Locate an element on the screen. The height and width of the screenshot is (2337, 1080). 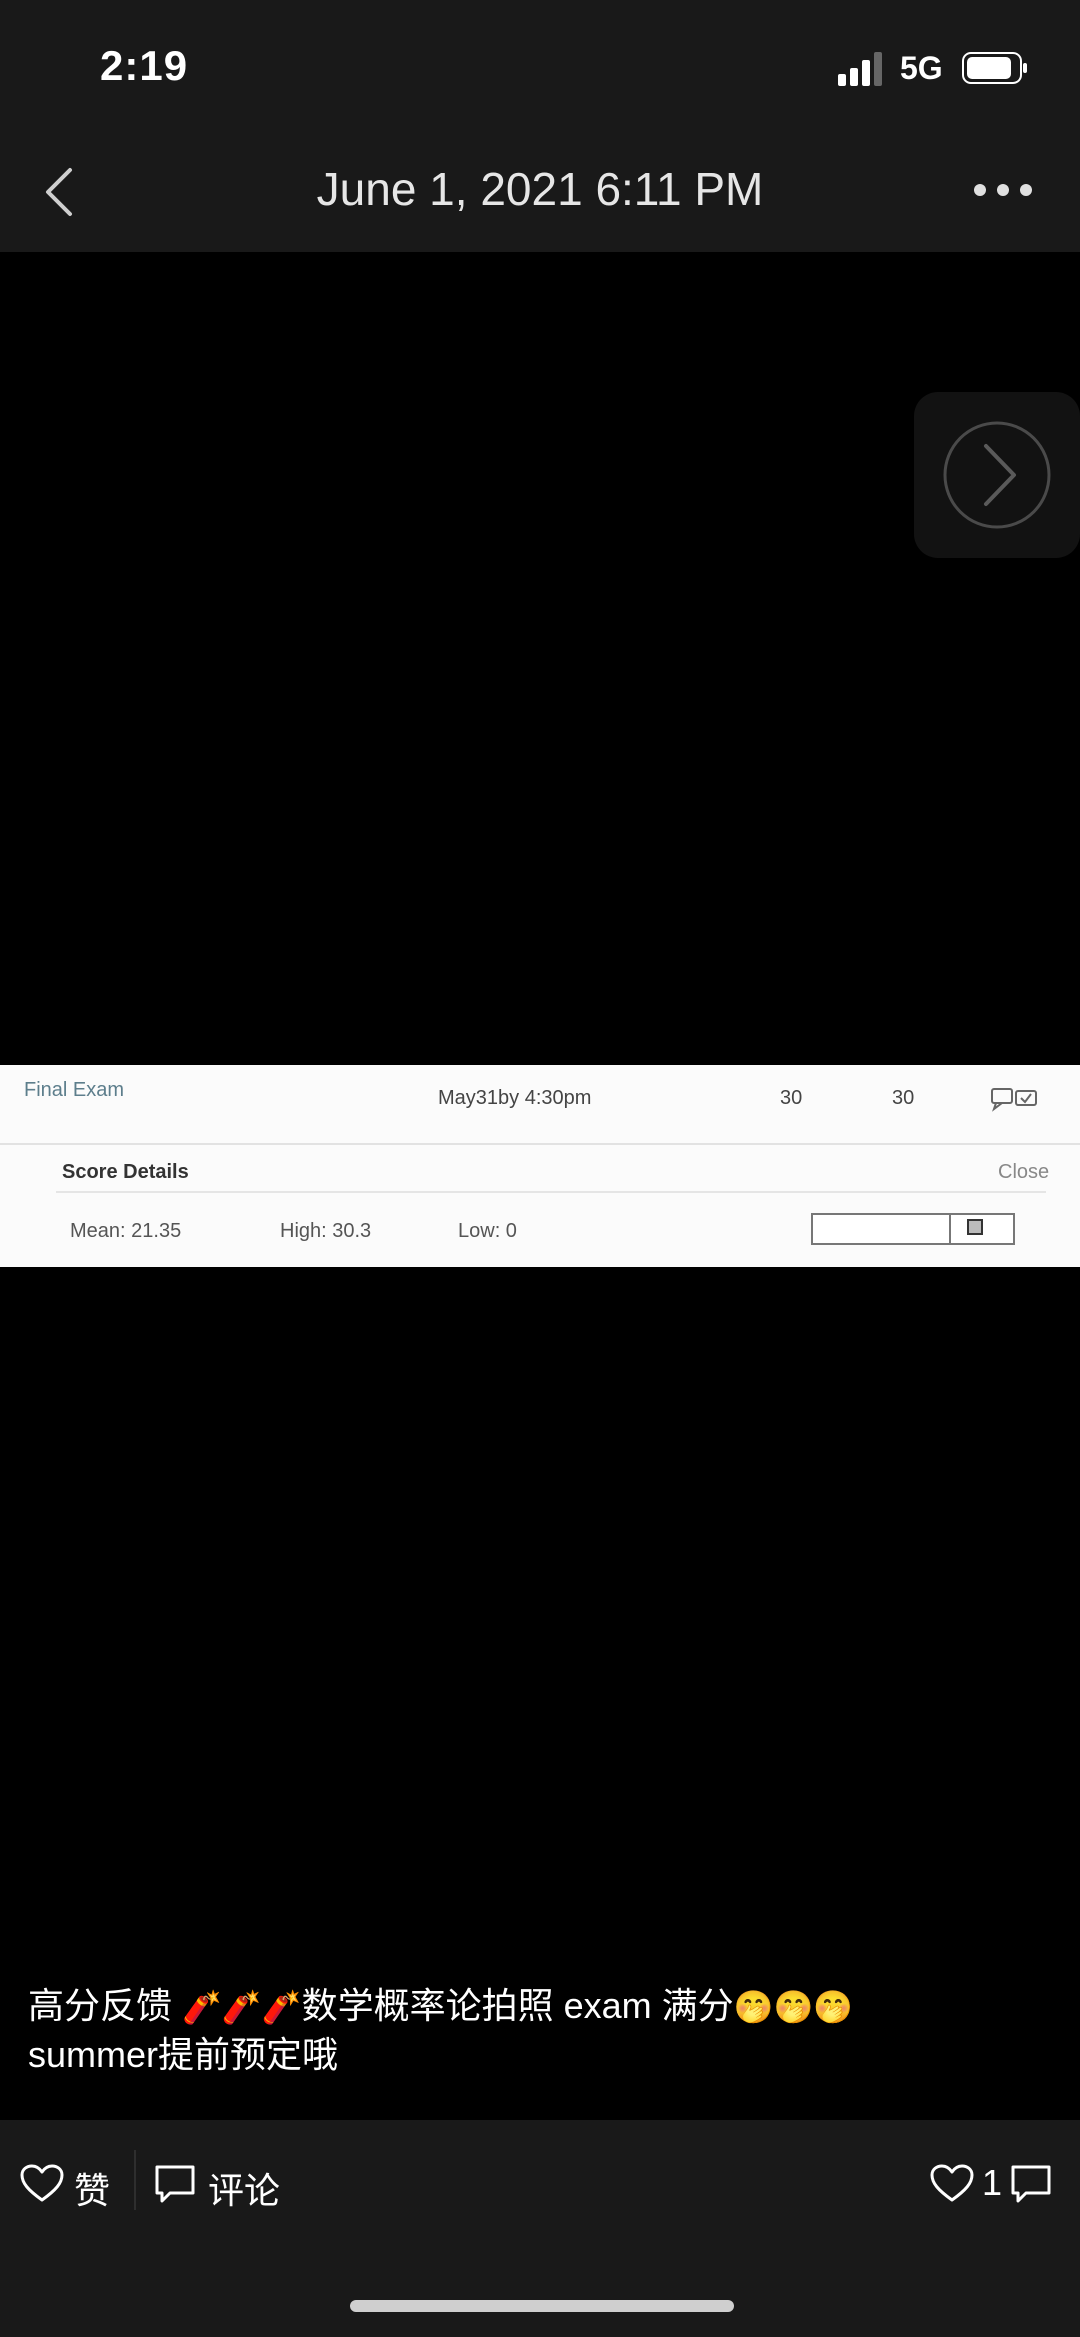
like-button: 赞 is located at coordinates (70, 2184).